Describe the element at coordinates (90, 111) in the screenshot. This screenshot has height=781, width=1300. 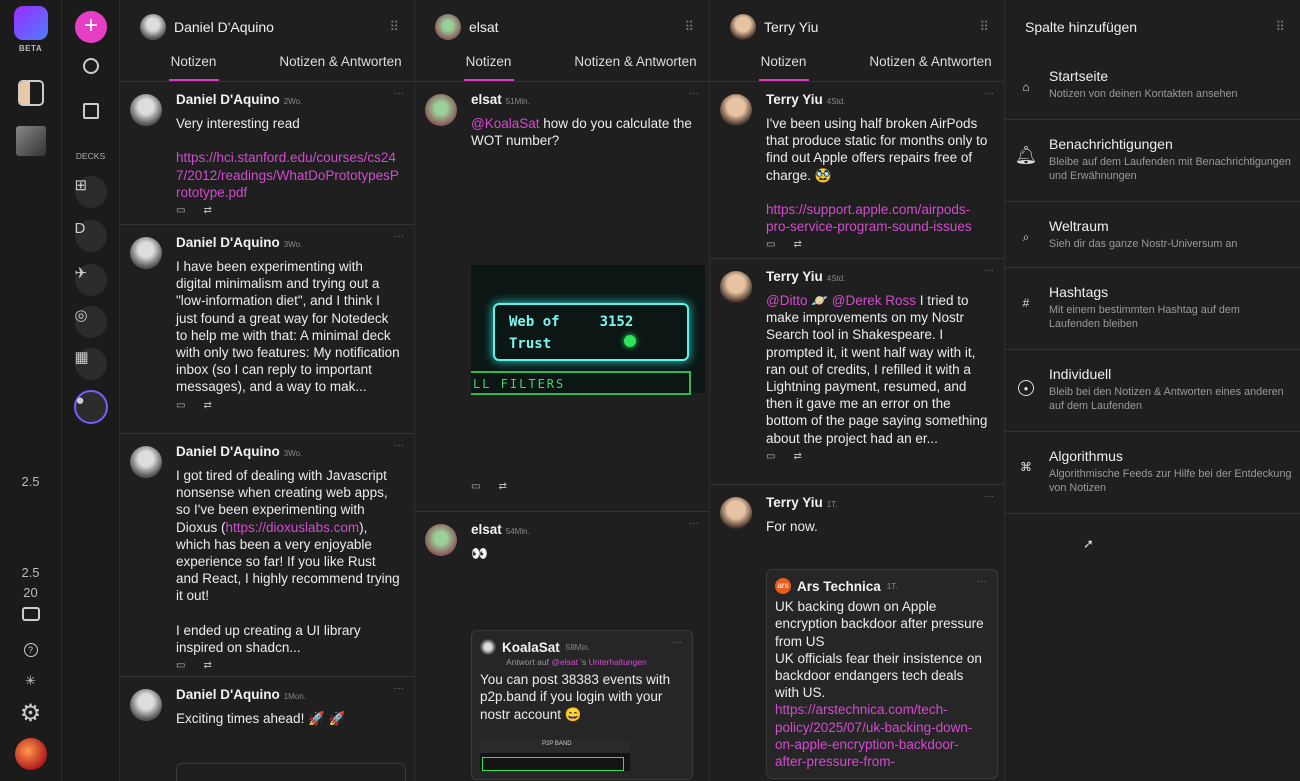
I see `add-column-icon` at that location.